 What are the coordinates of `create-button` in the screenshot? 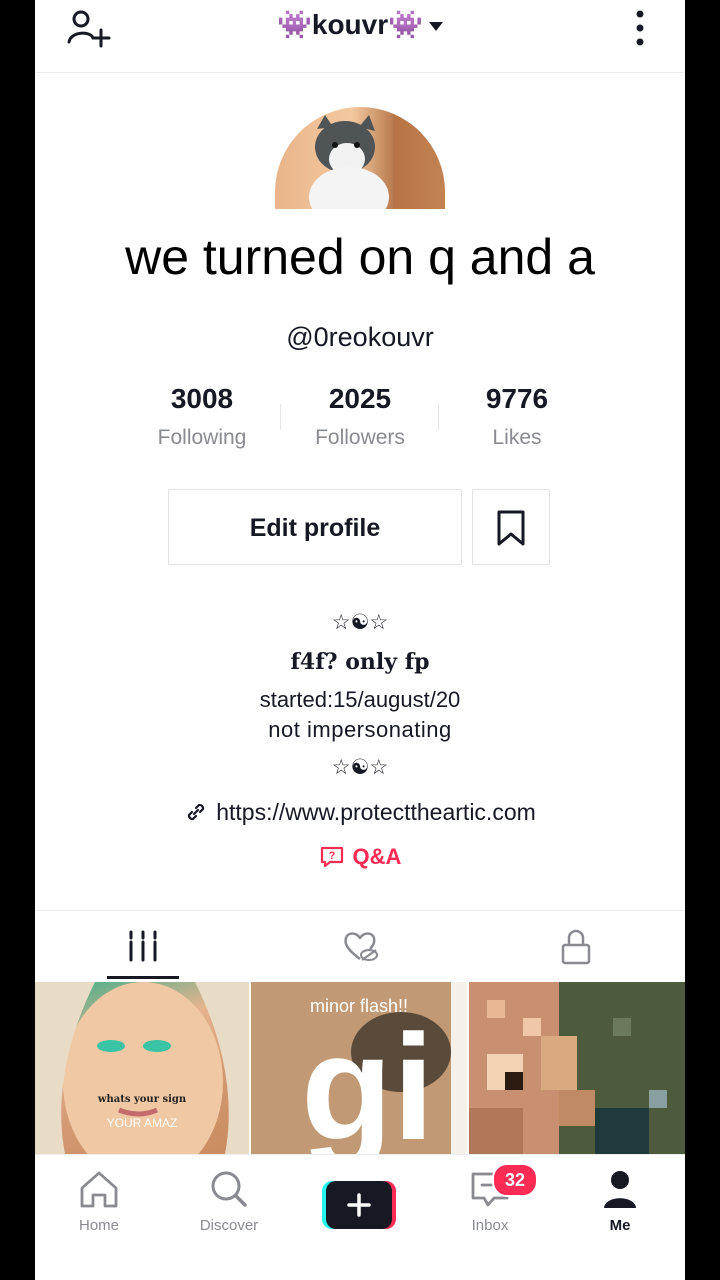 It's located at (359, 1205).